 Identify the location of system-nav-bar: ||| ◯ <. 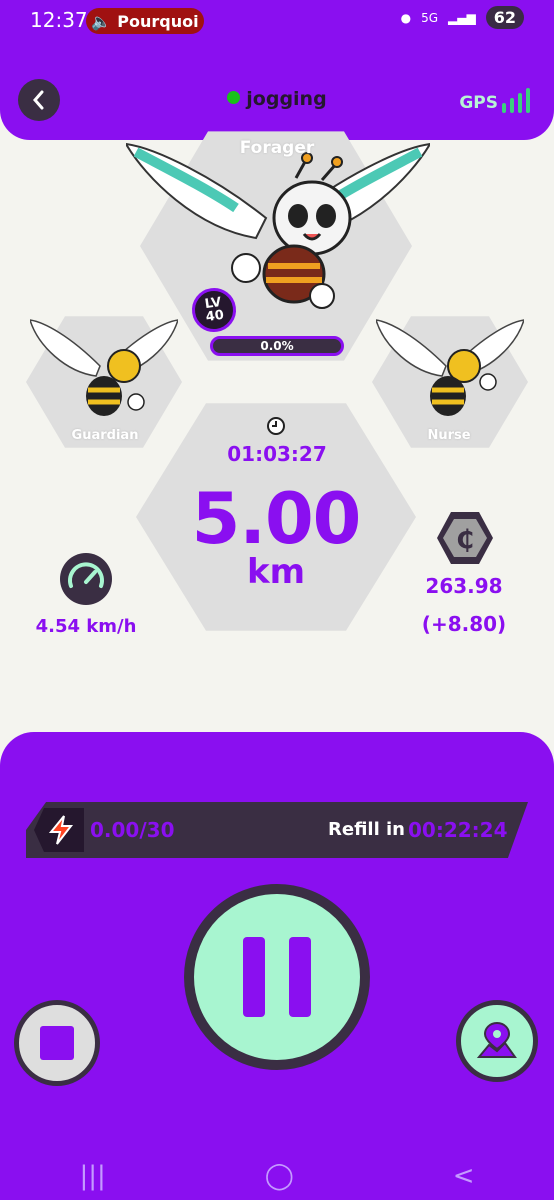
(277, 1176).